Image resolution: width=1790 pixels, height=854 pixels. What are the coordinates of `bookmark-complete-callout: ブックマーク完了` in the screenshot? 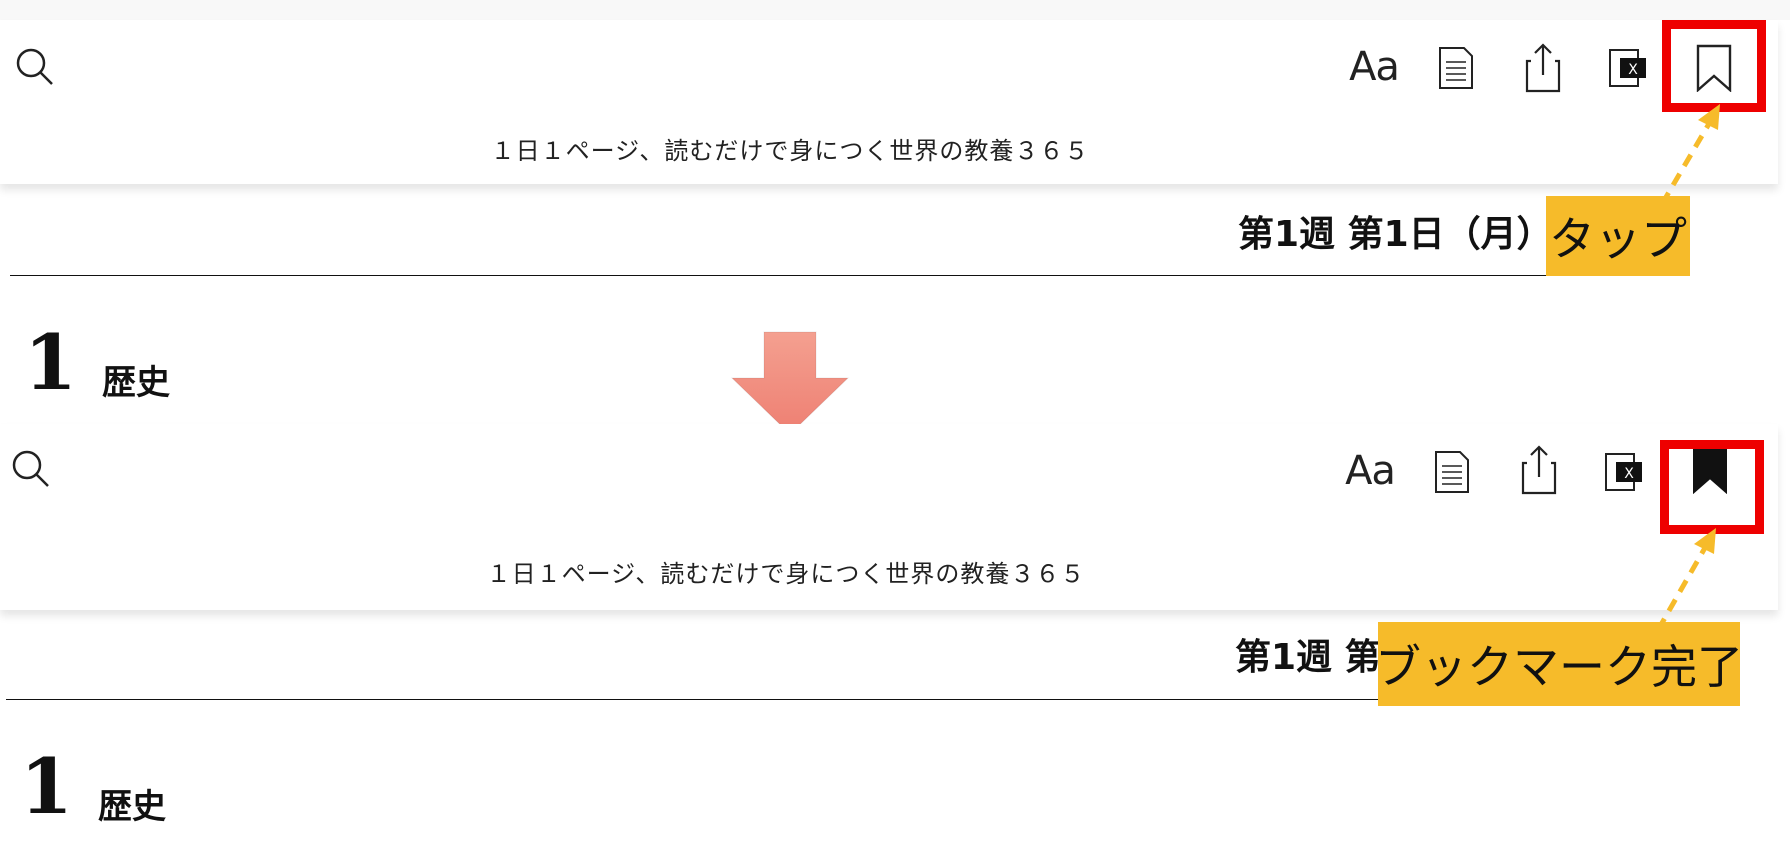 It's located at (1559, 664).